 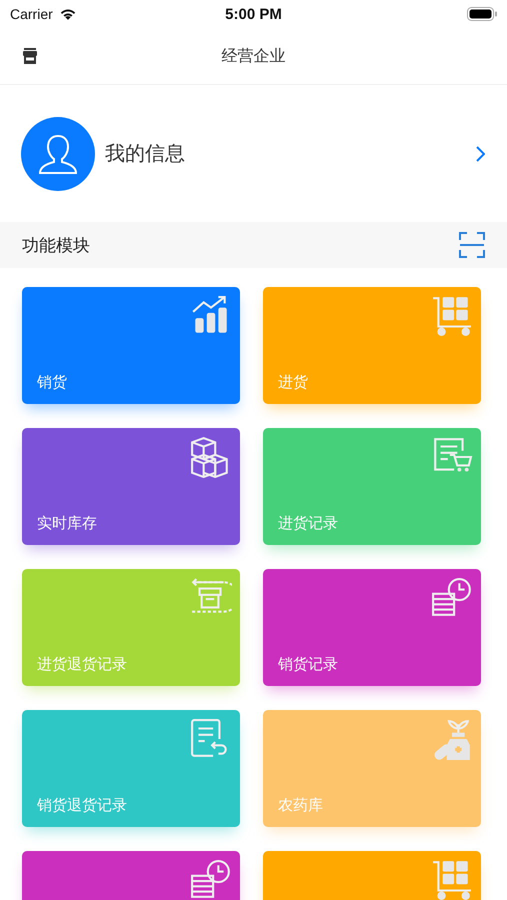 I want to click on module-label: 销货, so click(x=52, y=382).